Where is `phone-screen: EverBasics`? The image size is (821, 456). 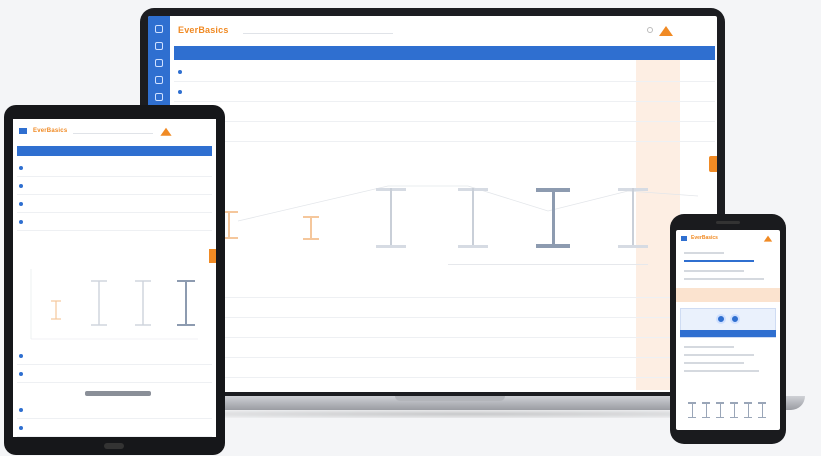 phone-screen: EverBasics is located at coordinates (728, 330).